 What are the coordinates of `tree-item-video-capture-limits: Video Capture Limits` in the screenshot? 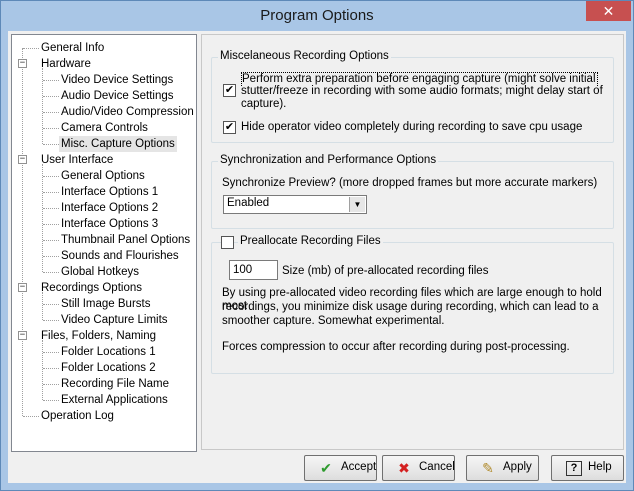 It's located at (114, 320).